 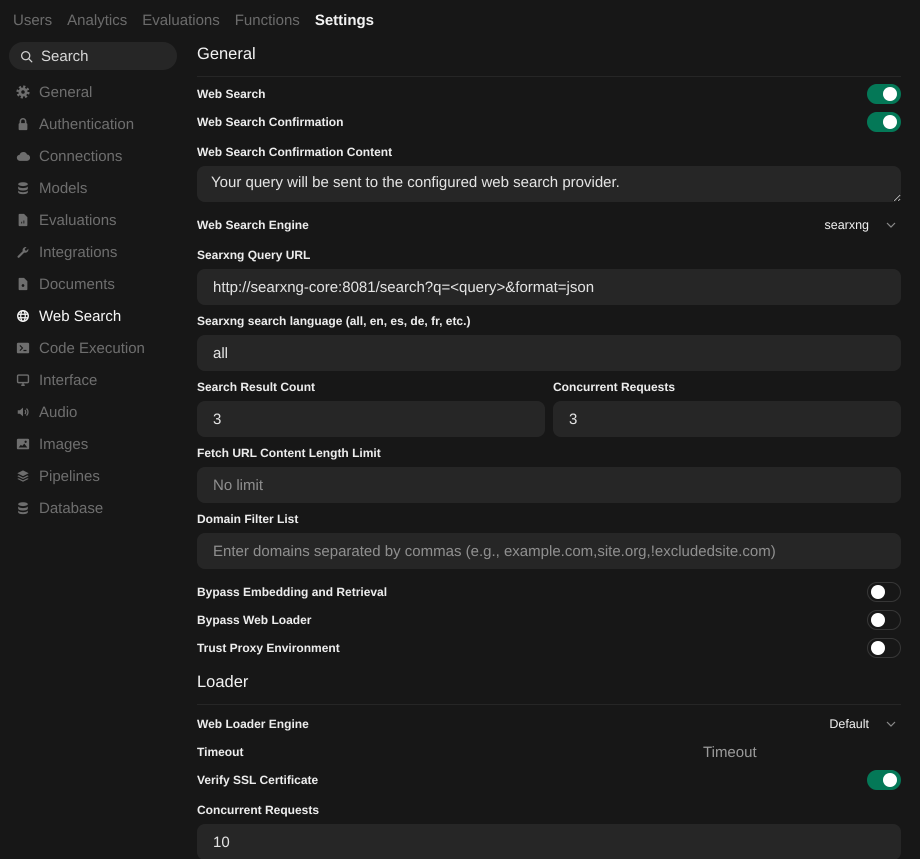 I want to click on layers-icon, so click(x=23, y=476).